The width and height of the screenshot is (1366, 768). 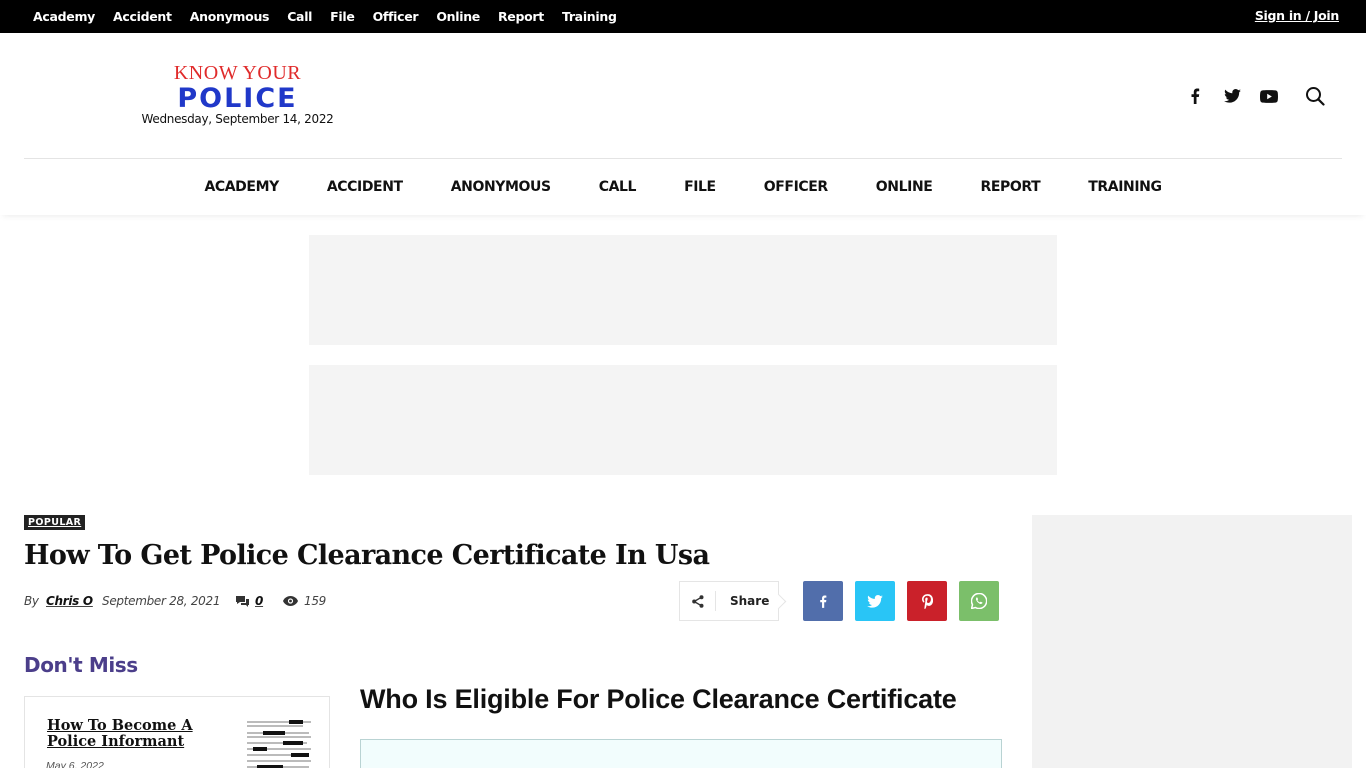 What do you see at coordinates (458, 16) in the screenshot?
I see `top-nav-online: Online` at bounding box center [458, 16].